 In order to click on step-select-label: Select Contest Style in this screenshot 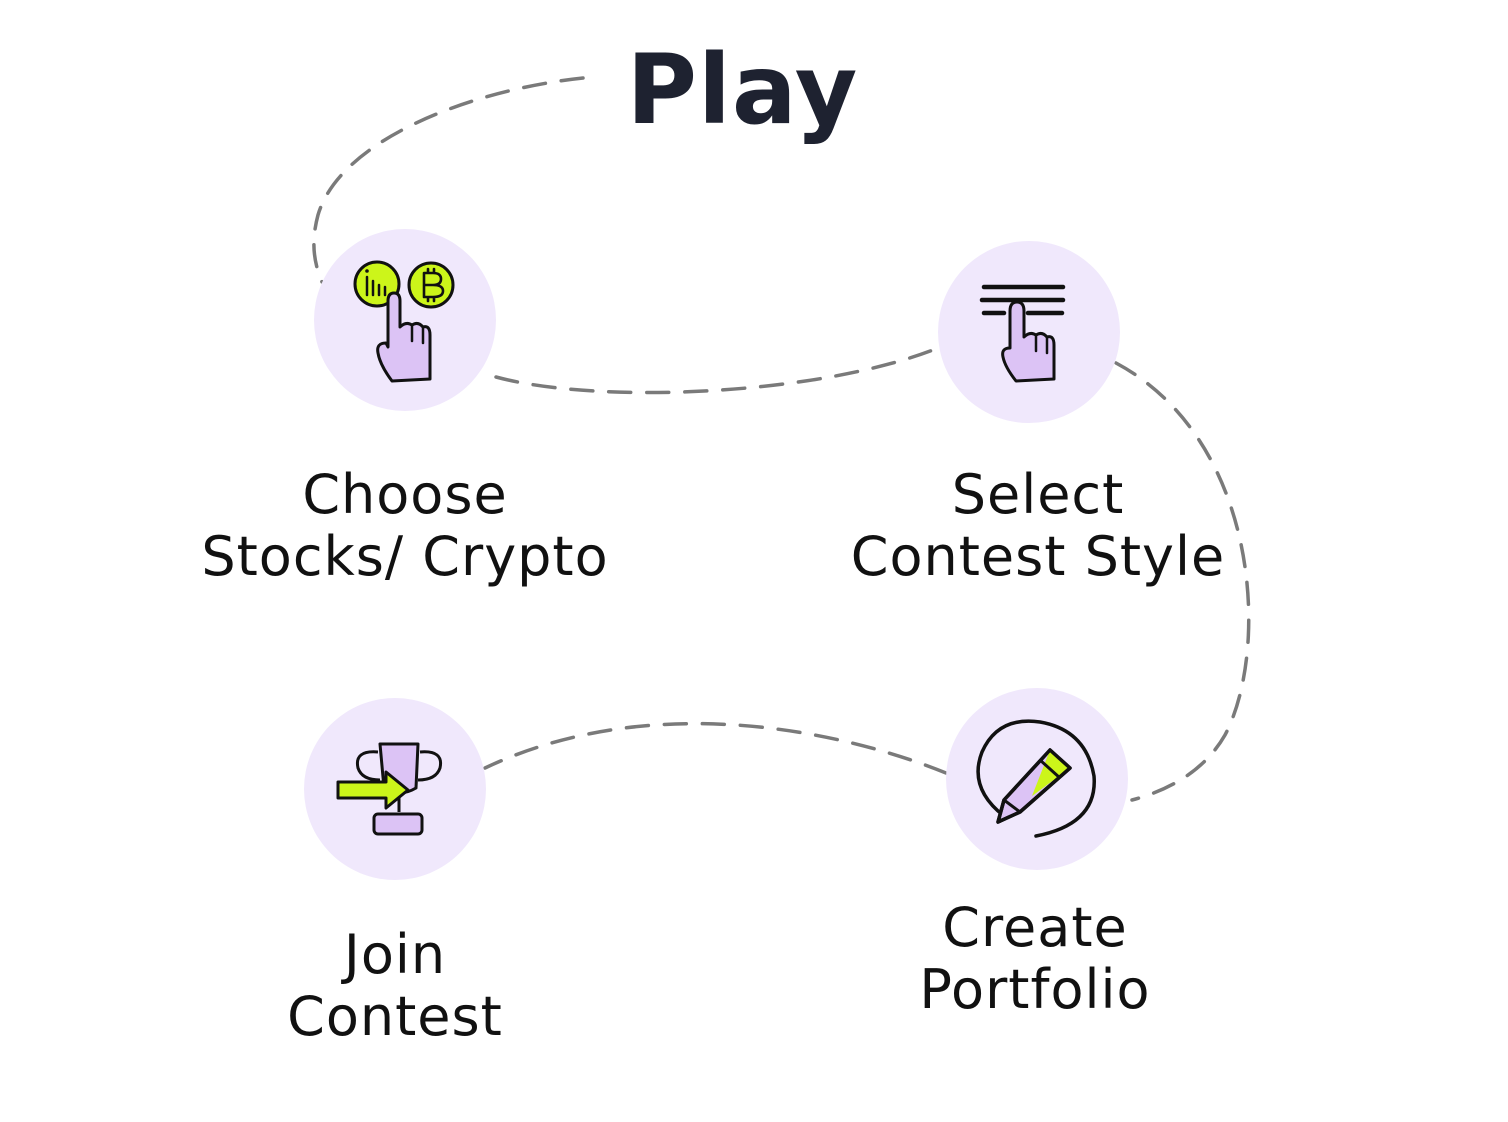, I will do `click(1038, 526)`.